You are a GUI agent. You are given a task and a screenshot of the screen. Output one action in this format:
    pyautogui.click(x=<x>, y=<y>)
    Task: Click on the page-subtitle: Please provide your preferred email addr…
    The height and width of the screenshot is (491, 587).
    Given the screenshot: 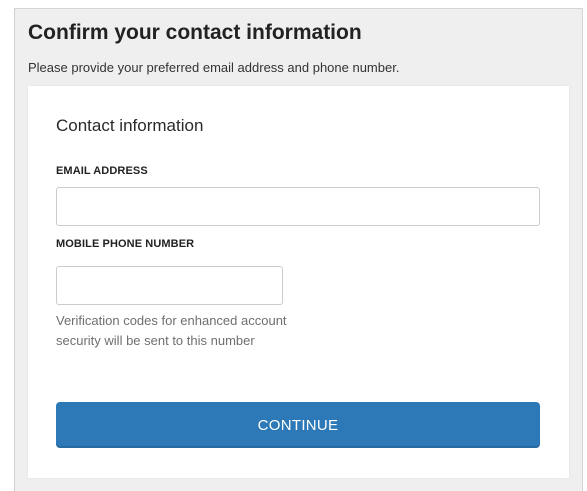 What is the action you would take?
    pyautogui.click(x=214, y=67)
    